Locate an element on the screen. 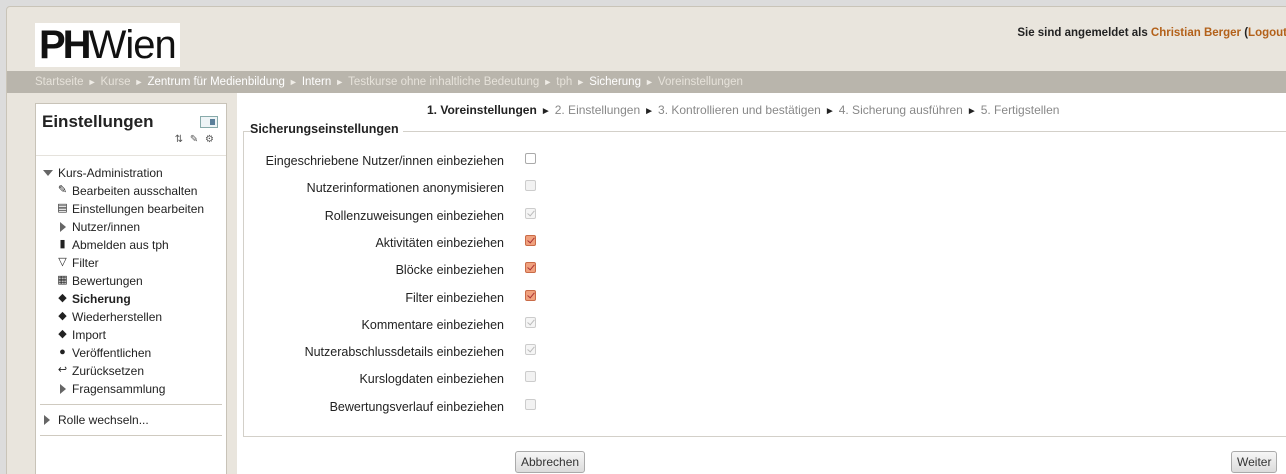 Image resolution: width=1286 pixels, height=474 pixels. progress-step: 5. Fertigstellen is located at coordinates (1020, 110).